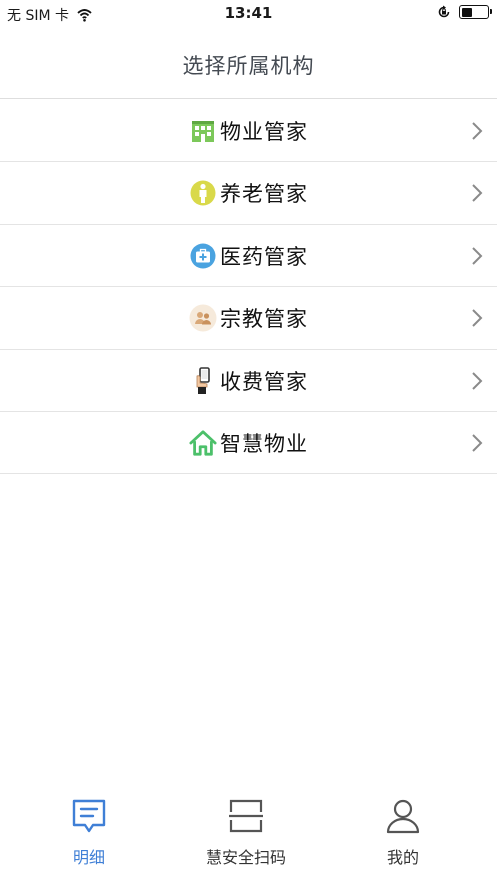 This screenshot has width=497, height=883. What do you see at coordinates (203, 443) in the screenshot?
I see `house-icon` at bounding box center [203, 443].